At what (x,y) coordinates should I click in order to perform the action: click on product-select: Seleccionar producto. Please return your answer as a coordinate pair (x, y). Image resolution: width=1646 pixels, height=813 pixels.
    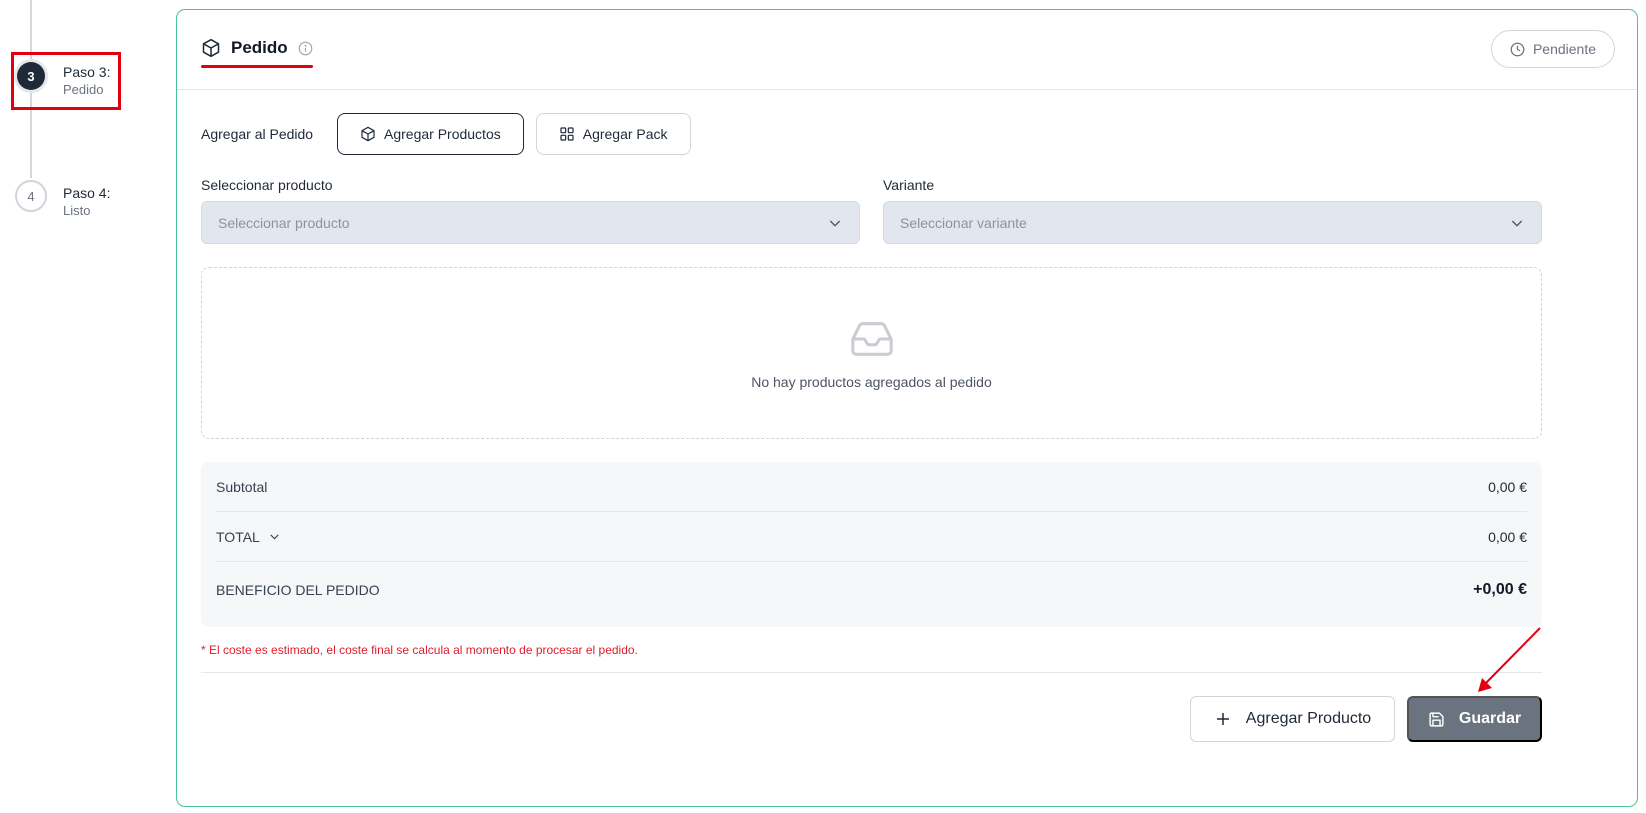
    Looking at the image, I should click on (530, 222).